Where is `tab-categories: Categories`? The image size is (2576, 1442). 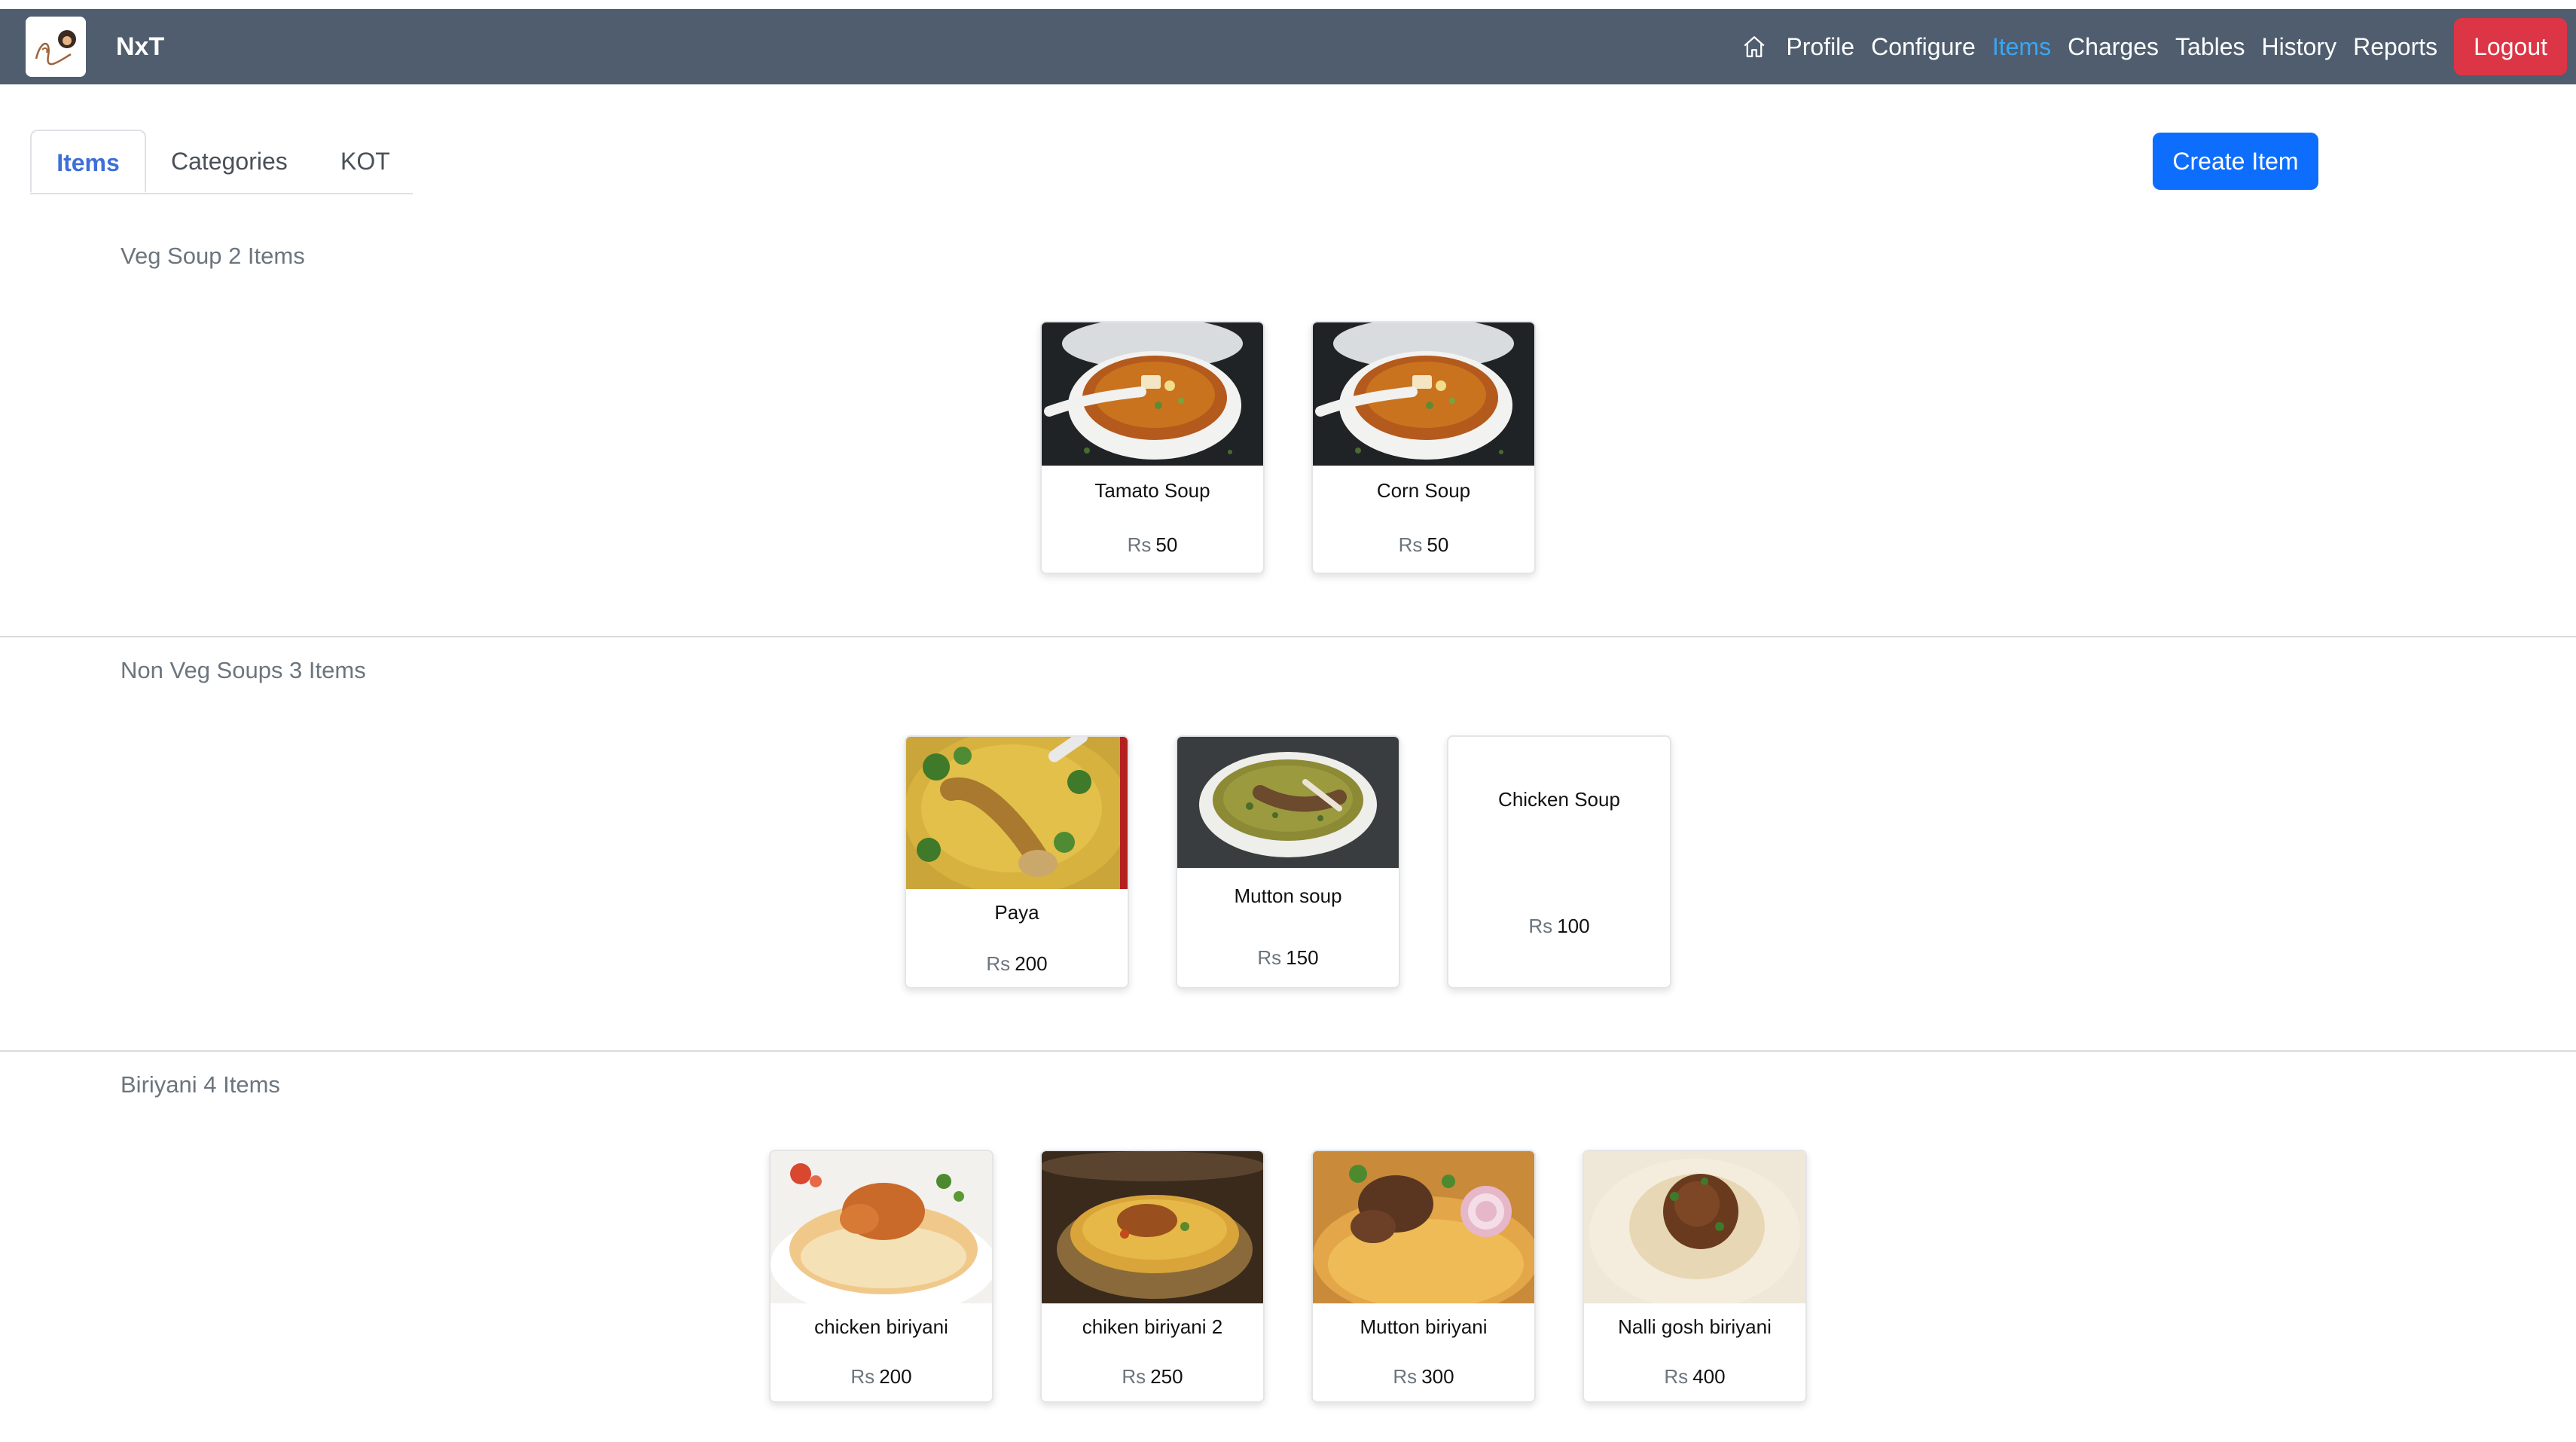 tab-categories: Categories is located at coordinates (230, 161).